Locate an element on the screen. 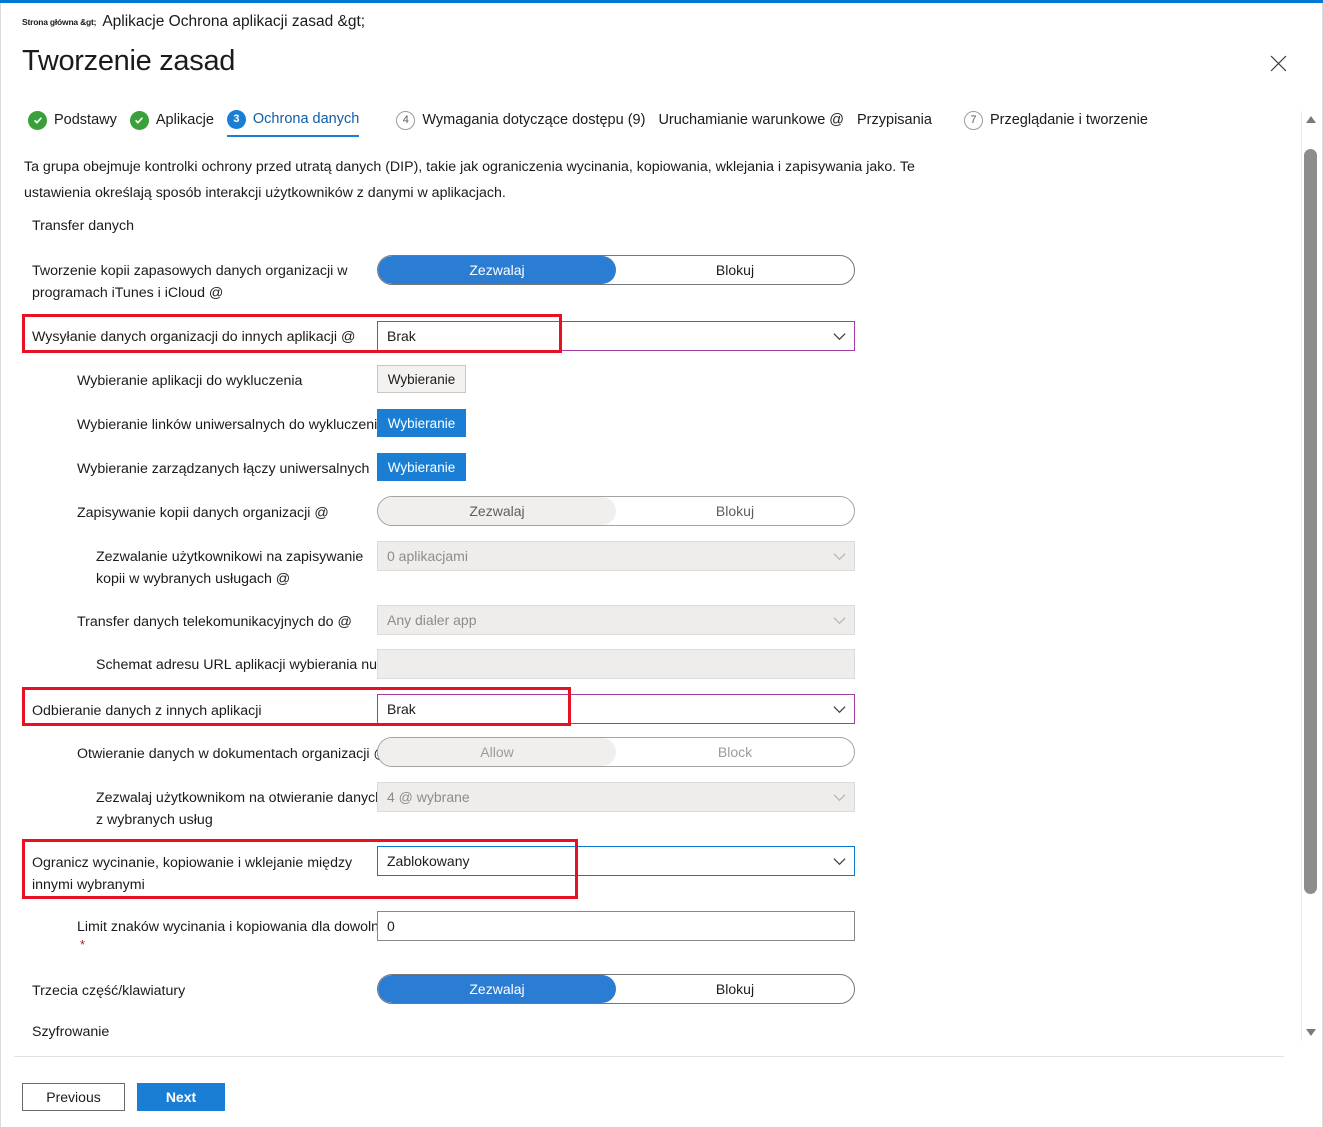 The image size is (1323, 1127). dropdown-allow-user-open: 4 @ wybrane is located at coordinates (616, 797).